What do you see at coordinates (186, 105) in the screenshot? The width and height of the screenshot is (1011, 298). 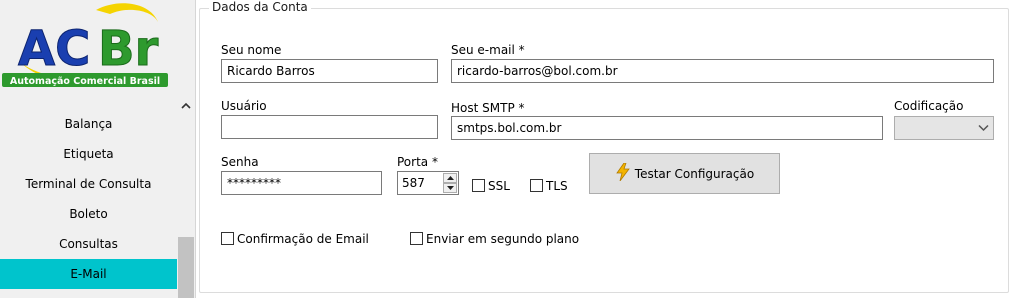 I see `scroll-up-icon` at bounding box center [186, 105].